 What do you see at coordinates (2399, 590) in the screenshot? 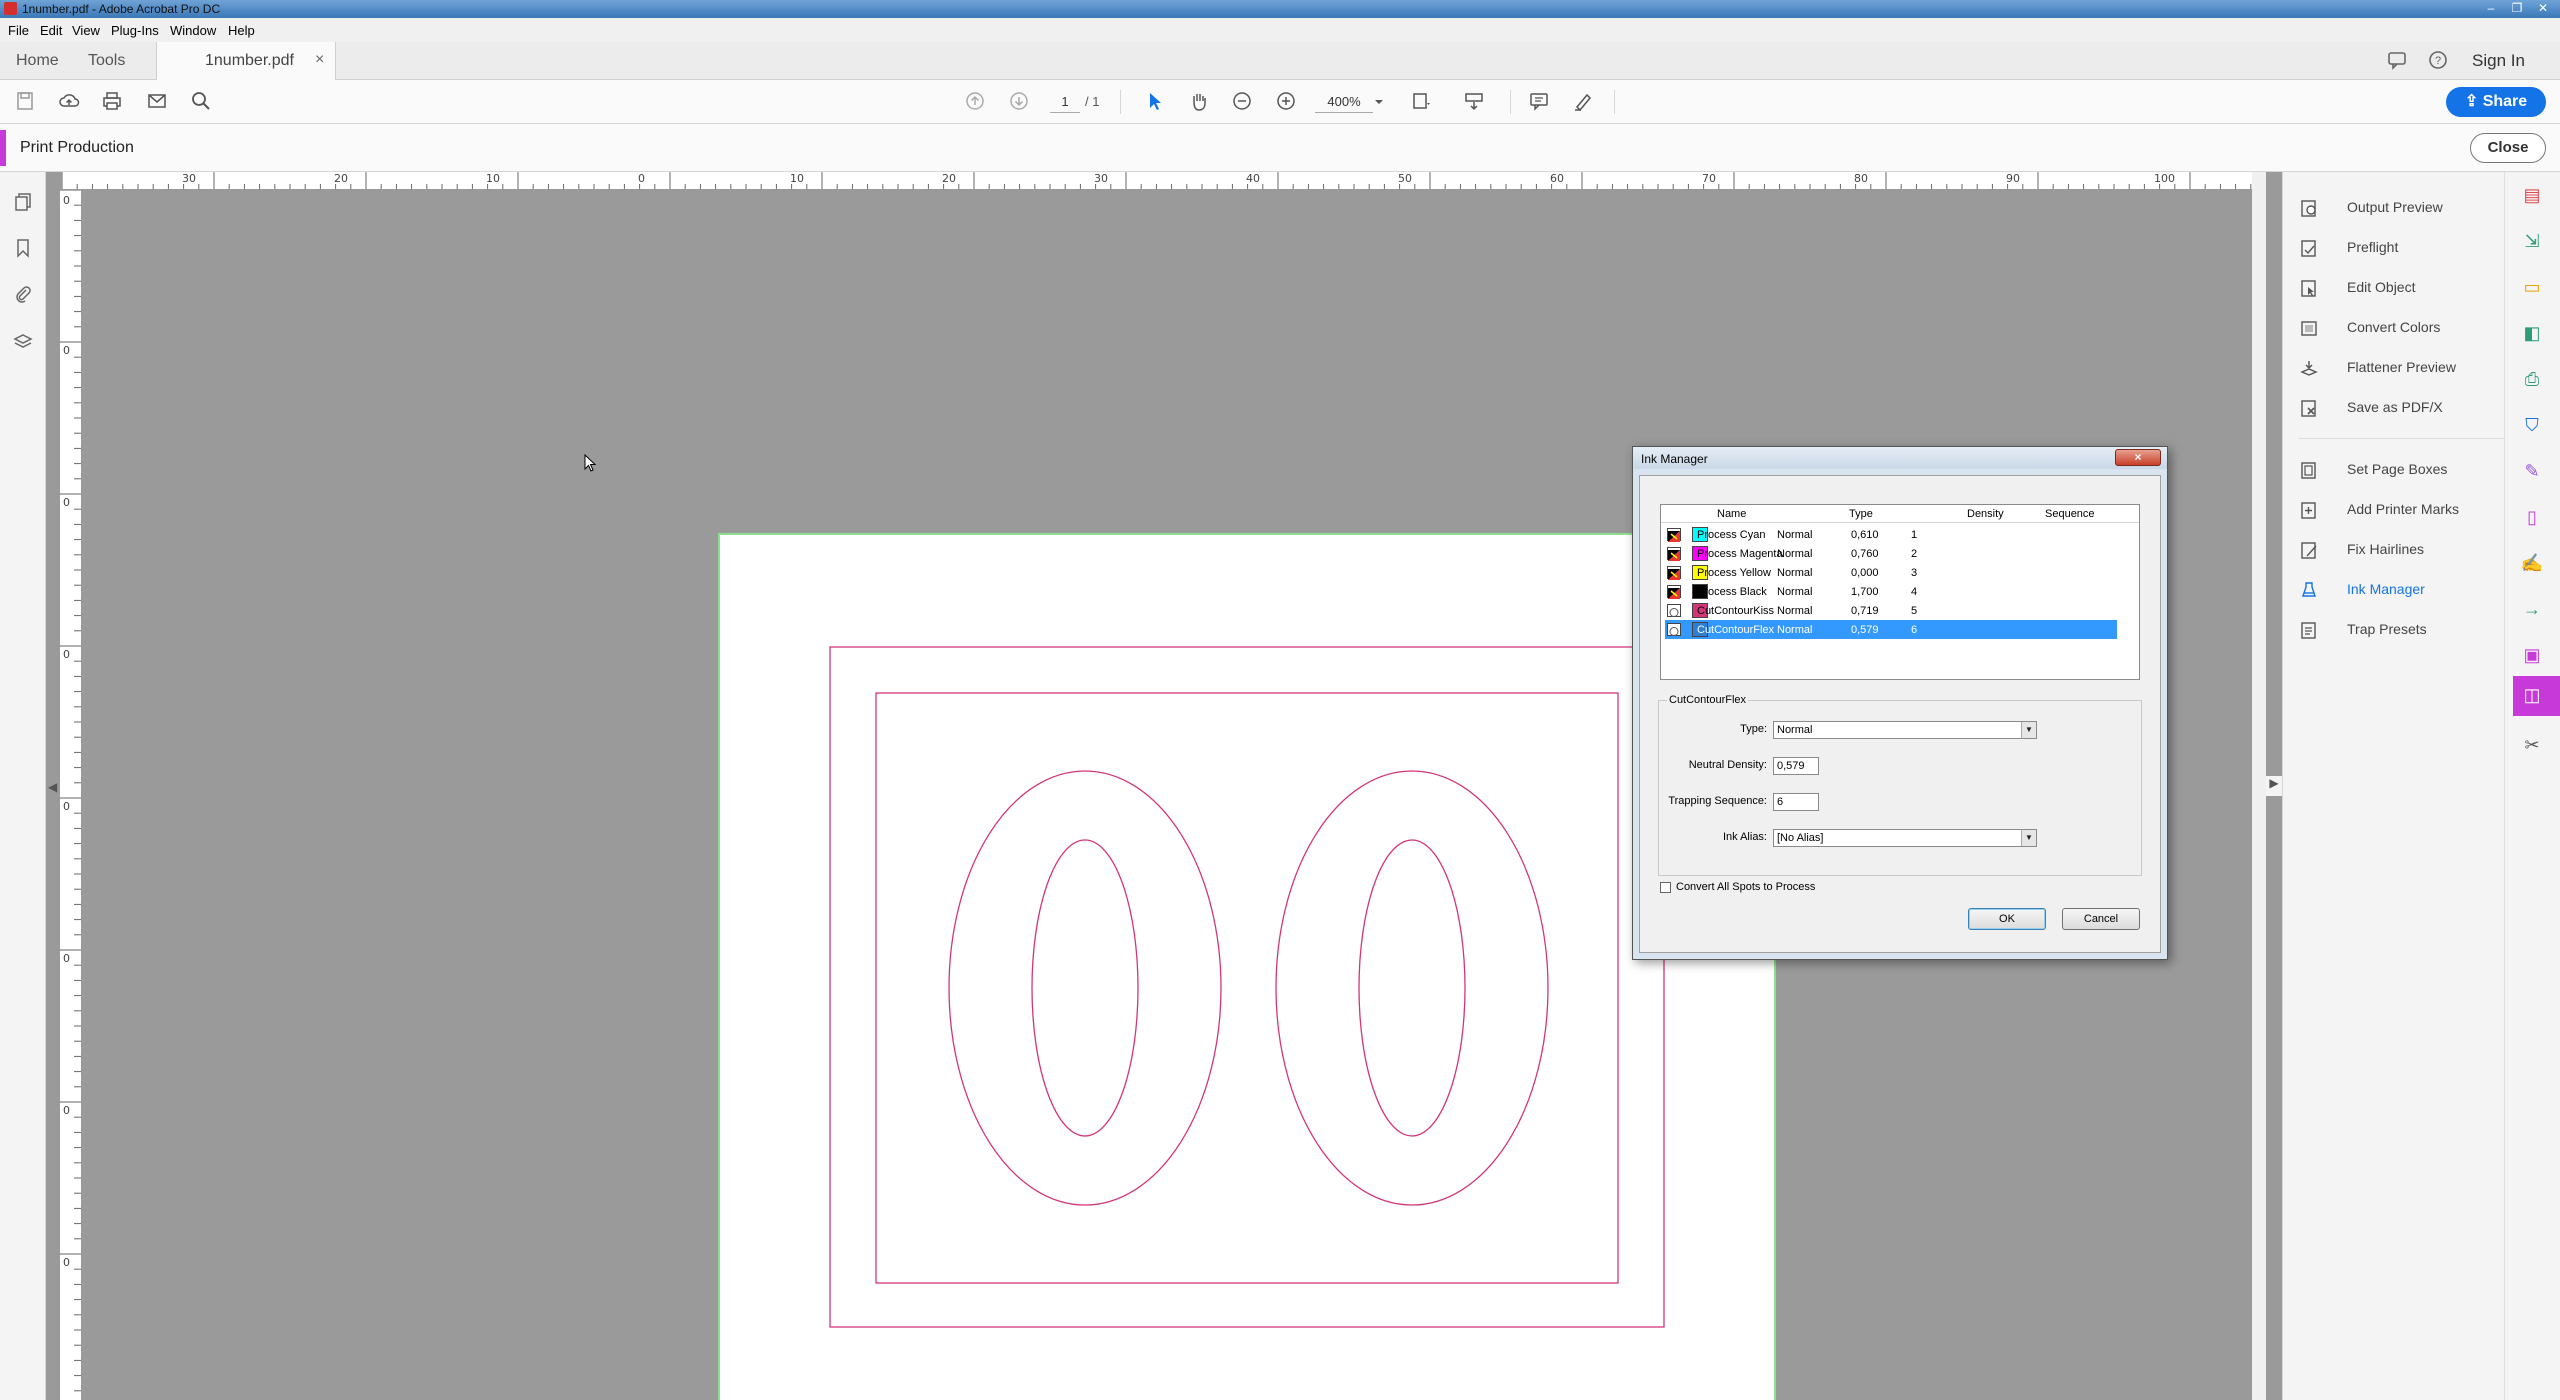
I see `tool-ink-manager: Ink Manager` at bounding box center [2399, 590].